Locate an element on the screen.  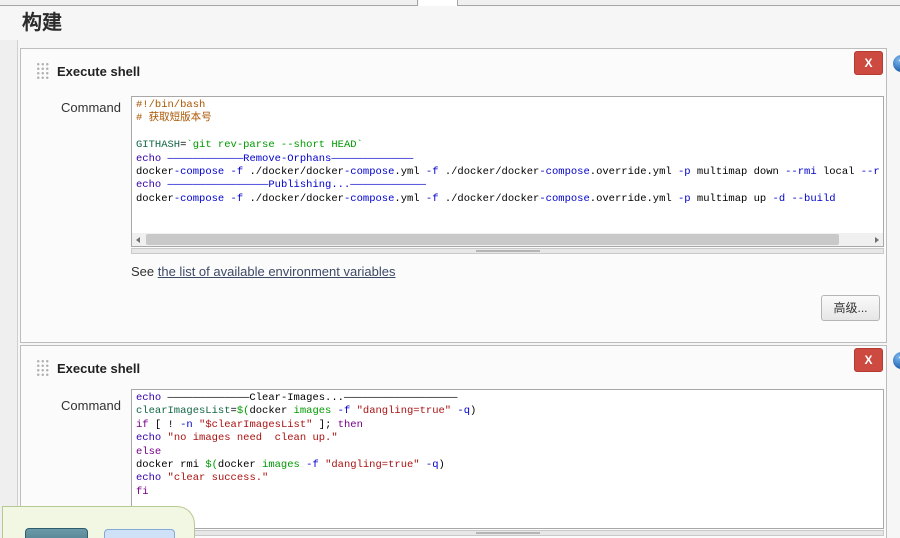
horizontal-scrollbar is located at coordinates (507, 239).